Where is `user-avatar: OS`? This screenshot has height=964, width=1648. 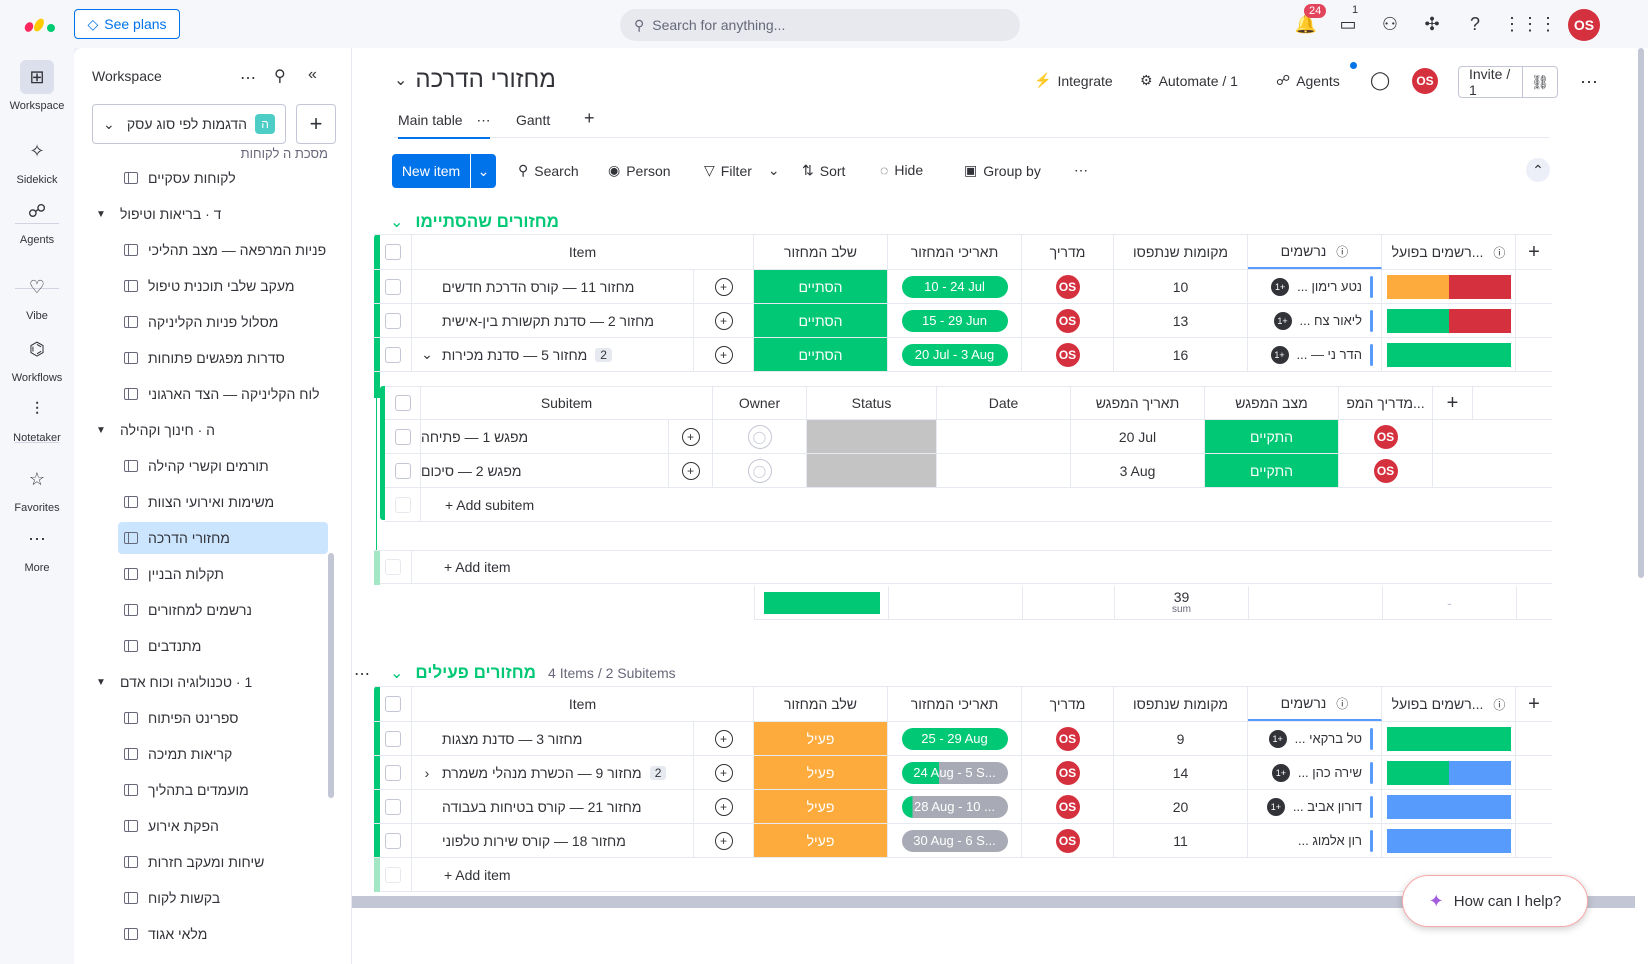 user-avatar: OS is located at coordinates (1584, 25).